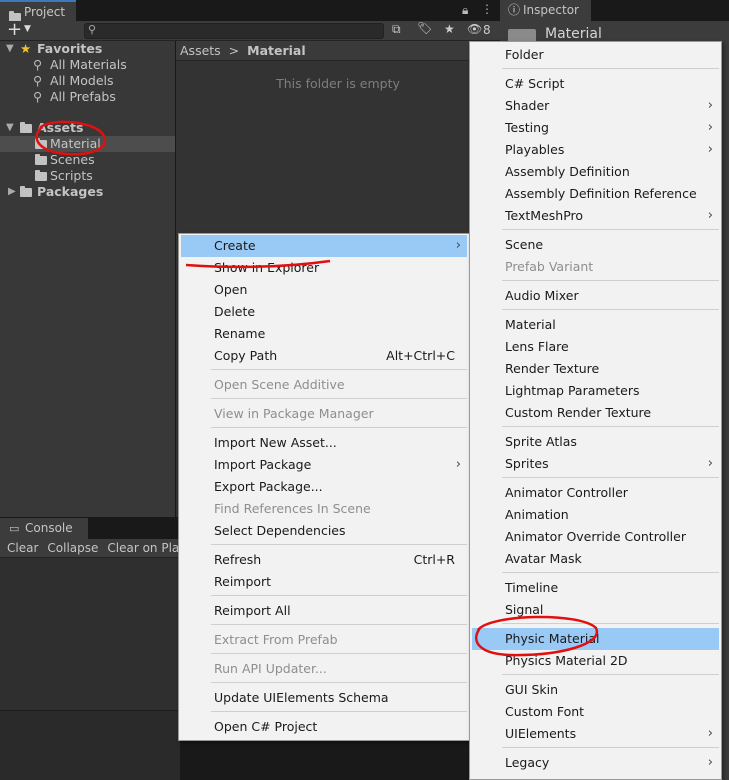  What do you see at coordinates (537, 636) in the screenshot?
I see `annotation-circle-physic-material` at bounding box center [537, 636].